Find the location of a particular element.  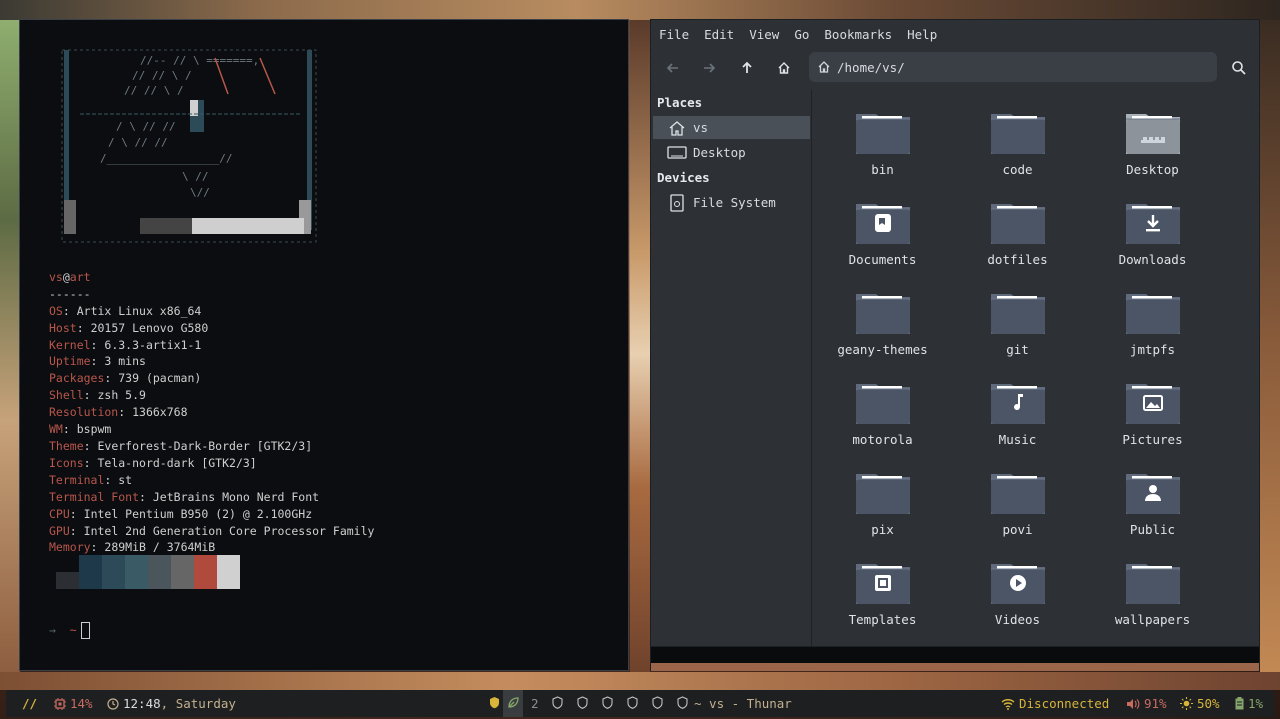

network-module: Disconnected is located at coordinates (1055, 703).